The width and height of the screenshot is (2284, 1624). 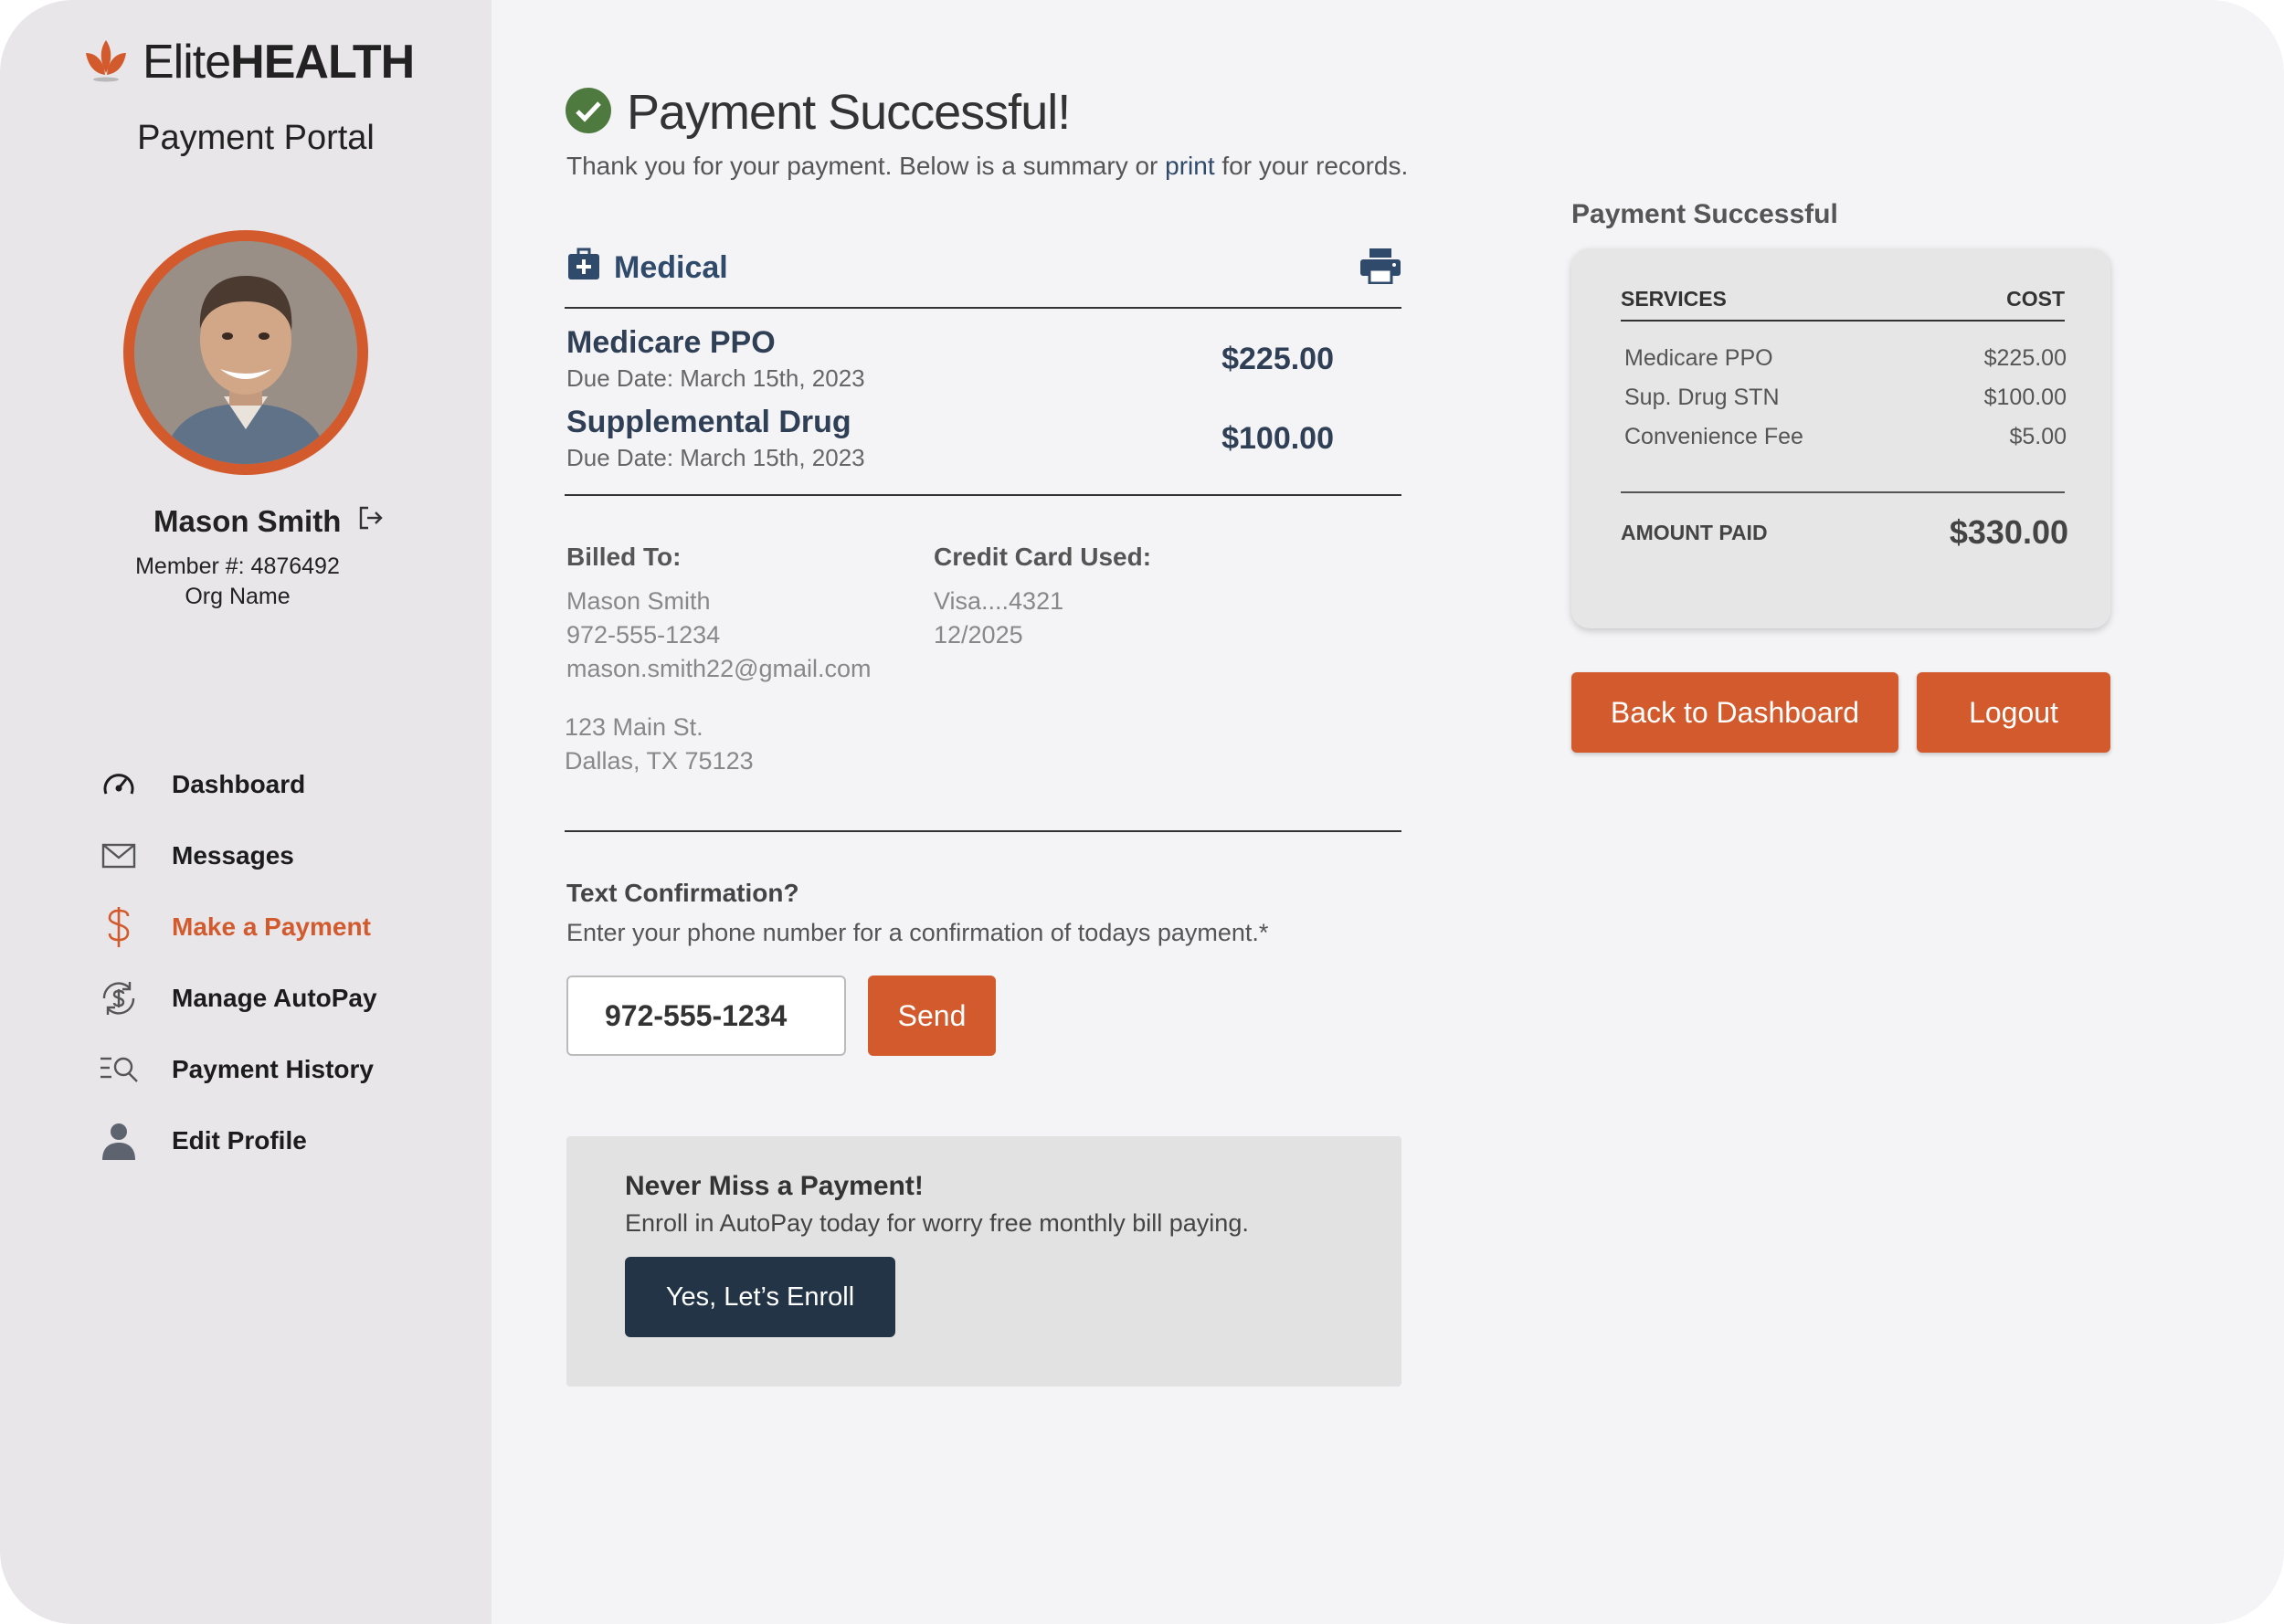 What do you see at coordinates (2035, 299) in the screenshot?
I see `cost-column-header: COST` at bounding box center [2035, 299].